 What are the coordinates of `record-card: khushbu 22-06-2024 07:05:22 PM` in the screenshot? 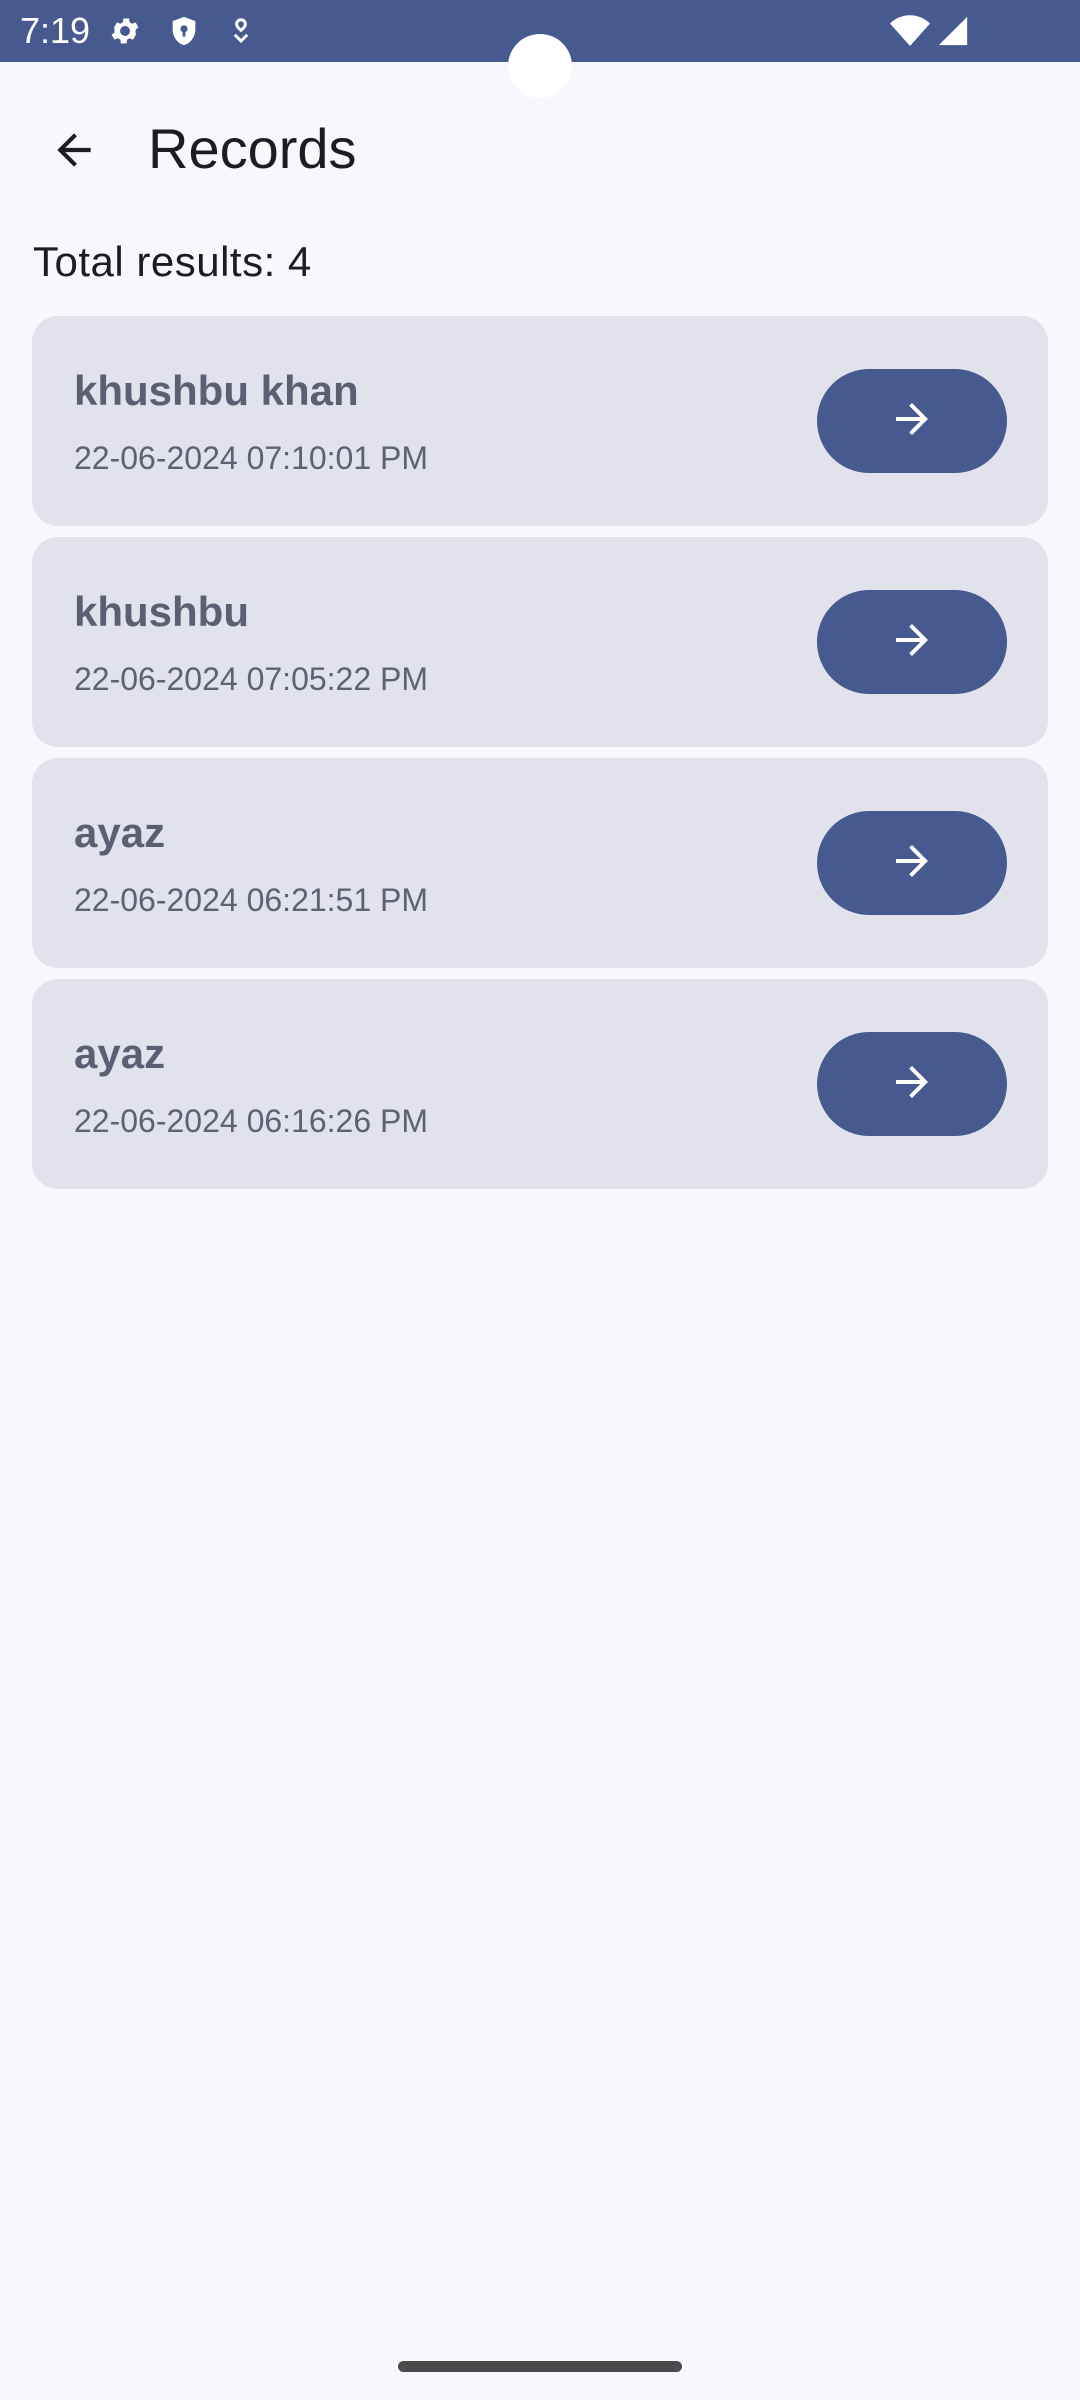 It's located at (540, 642).